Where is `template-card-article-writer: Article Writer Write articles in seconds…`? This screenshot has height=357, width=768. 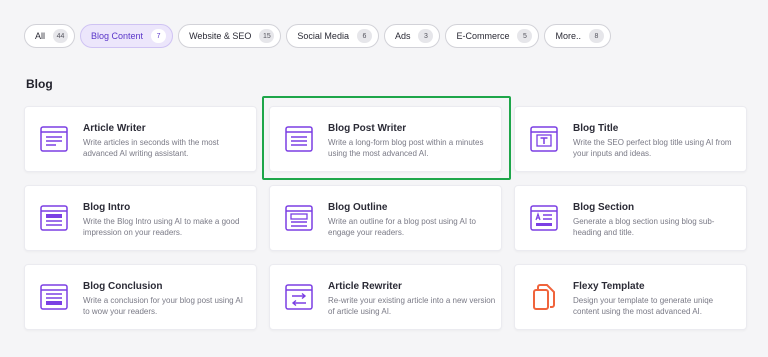
template-card-article-writer: Article Writer Write articles in seconds… is located at coordinates (140, 139).